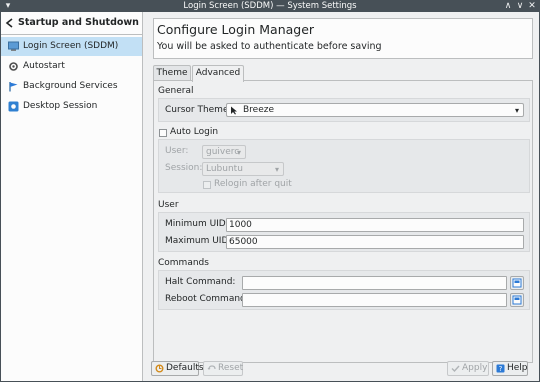 This screenshot has width=540, height=382. What do you see at coordinates (60, 106) in the screenshot?
I see `sidebar-item-label: Desktop Session` at bounding box center [60, 106].